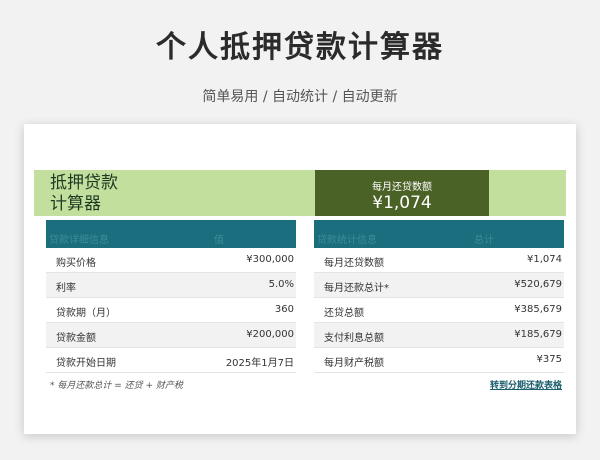 This screenshot has height=460, width=600. I want to click on row-label: 贷款开始日期, so click(86, 363).